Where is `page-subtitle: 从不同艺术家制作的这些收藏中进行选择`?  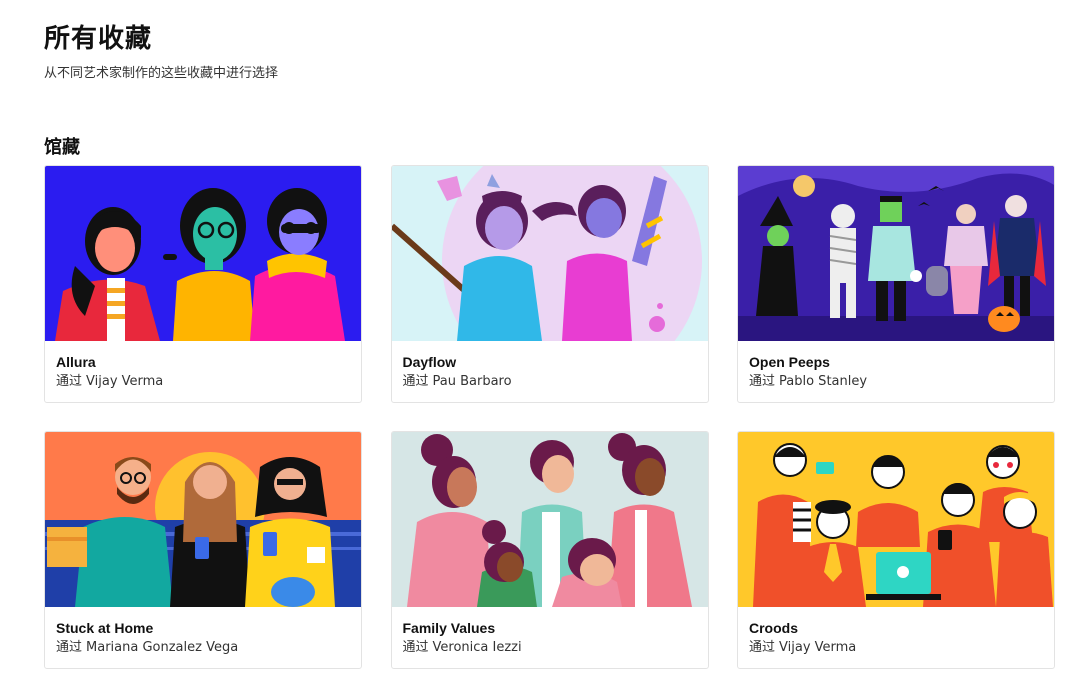 page-subtitle: 从不同艺术家制作的这些收藏中进行选择 is located at coordinates (161, 73).